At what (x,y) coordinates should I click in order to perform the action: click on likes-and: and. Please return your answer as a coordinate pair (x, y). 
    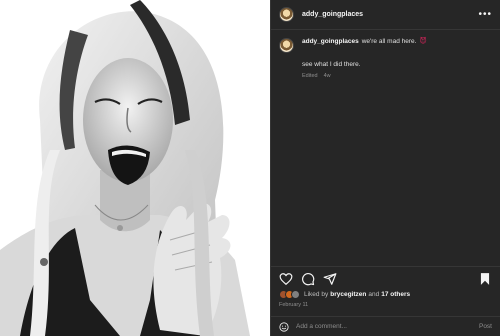
    Looking at the image, I should click on (374, 294).